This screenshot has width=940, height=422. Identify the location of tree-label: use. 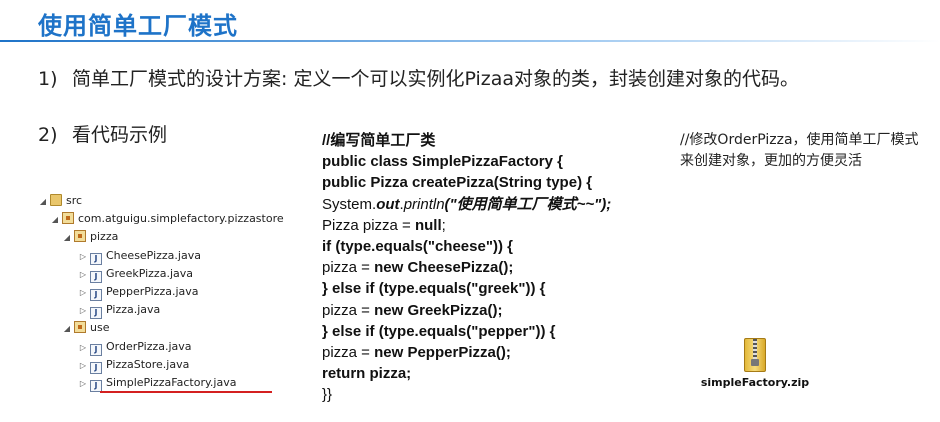
(100, 328).